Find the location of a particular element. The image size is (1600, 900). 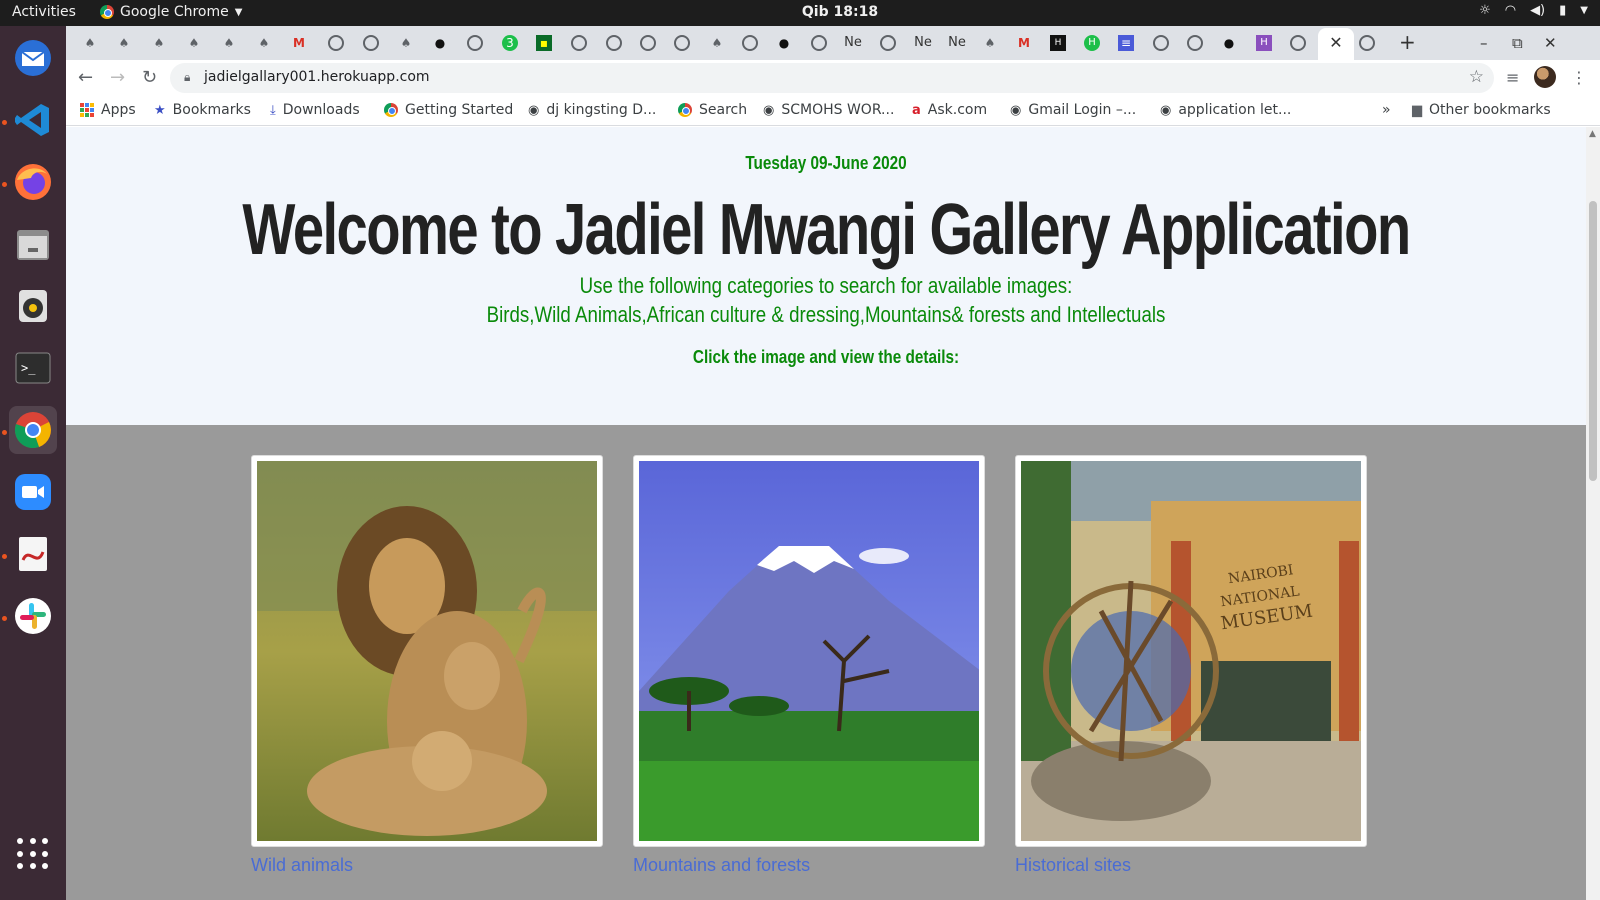

wifi-icon: ◠ is located at coordinates (1510, 10).